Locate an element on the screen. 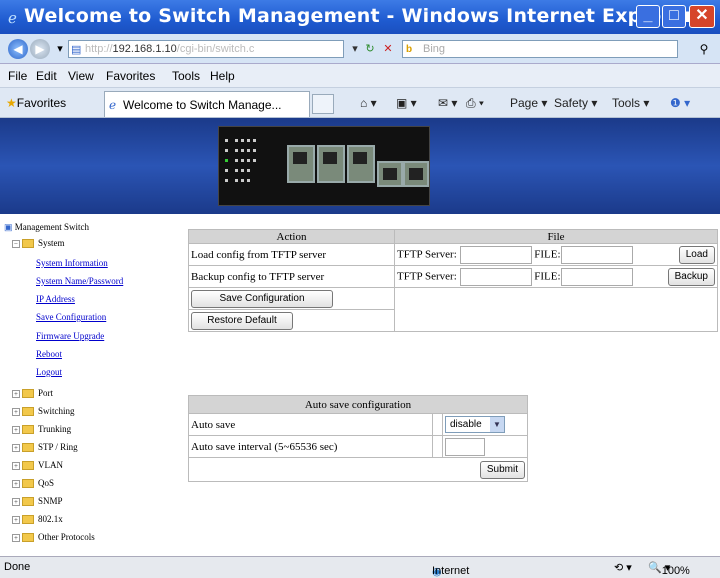 Image resolution: width=720 pixels, height=578 pixels. backup-tftp-server-input is located at coordinates (495, 276).